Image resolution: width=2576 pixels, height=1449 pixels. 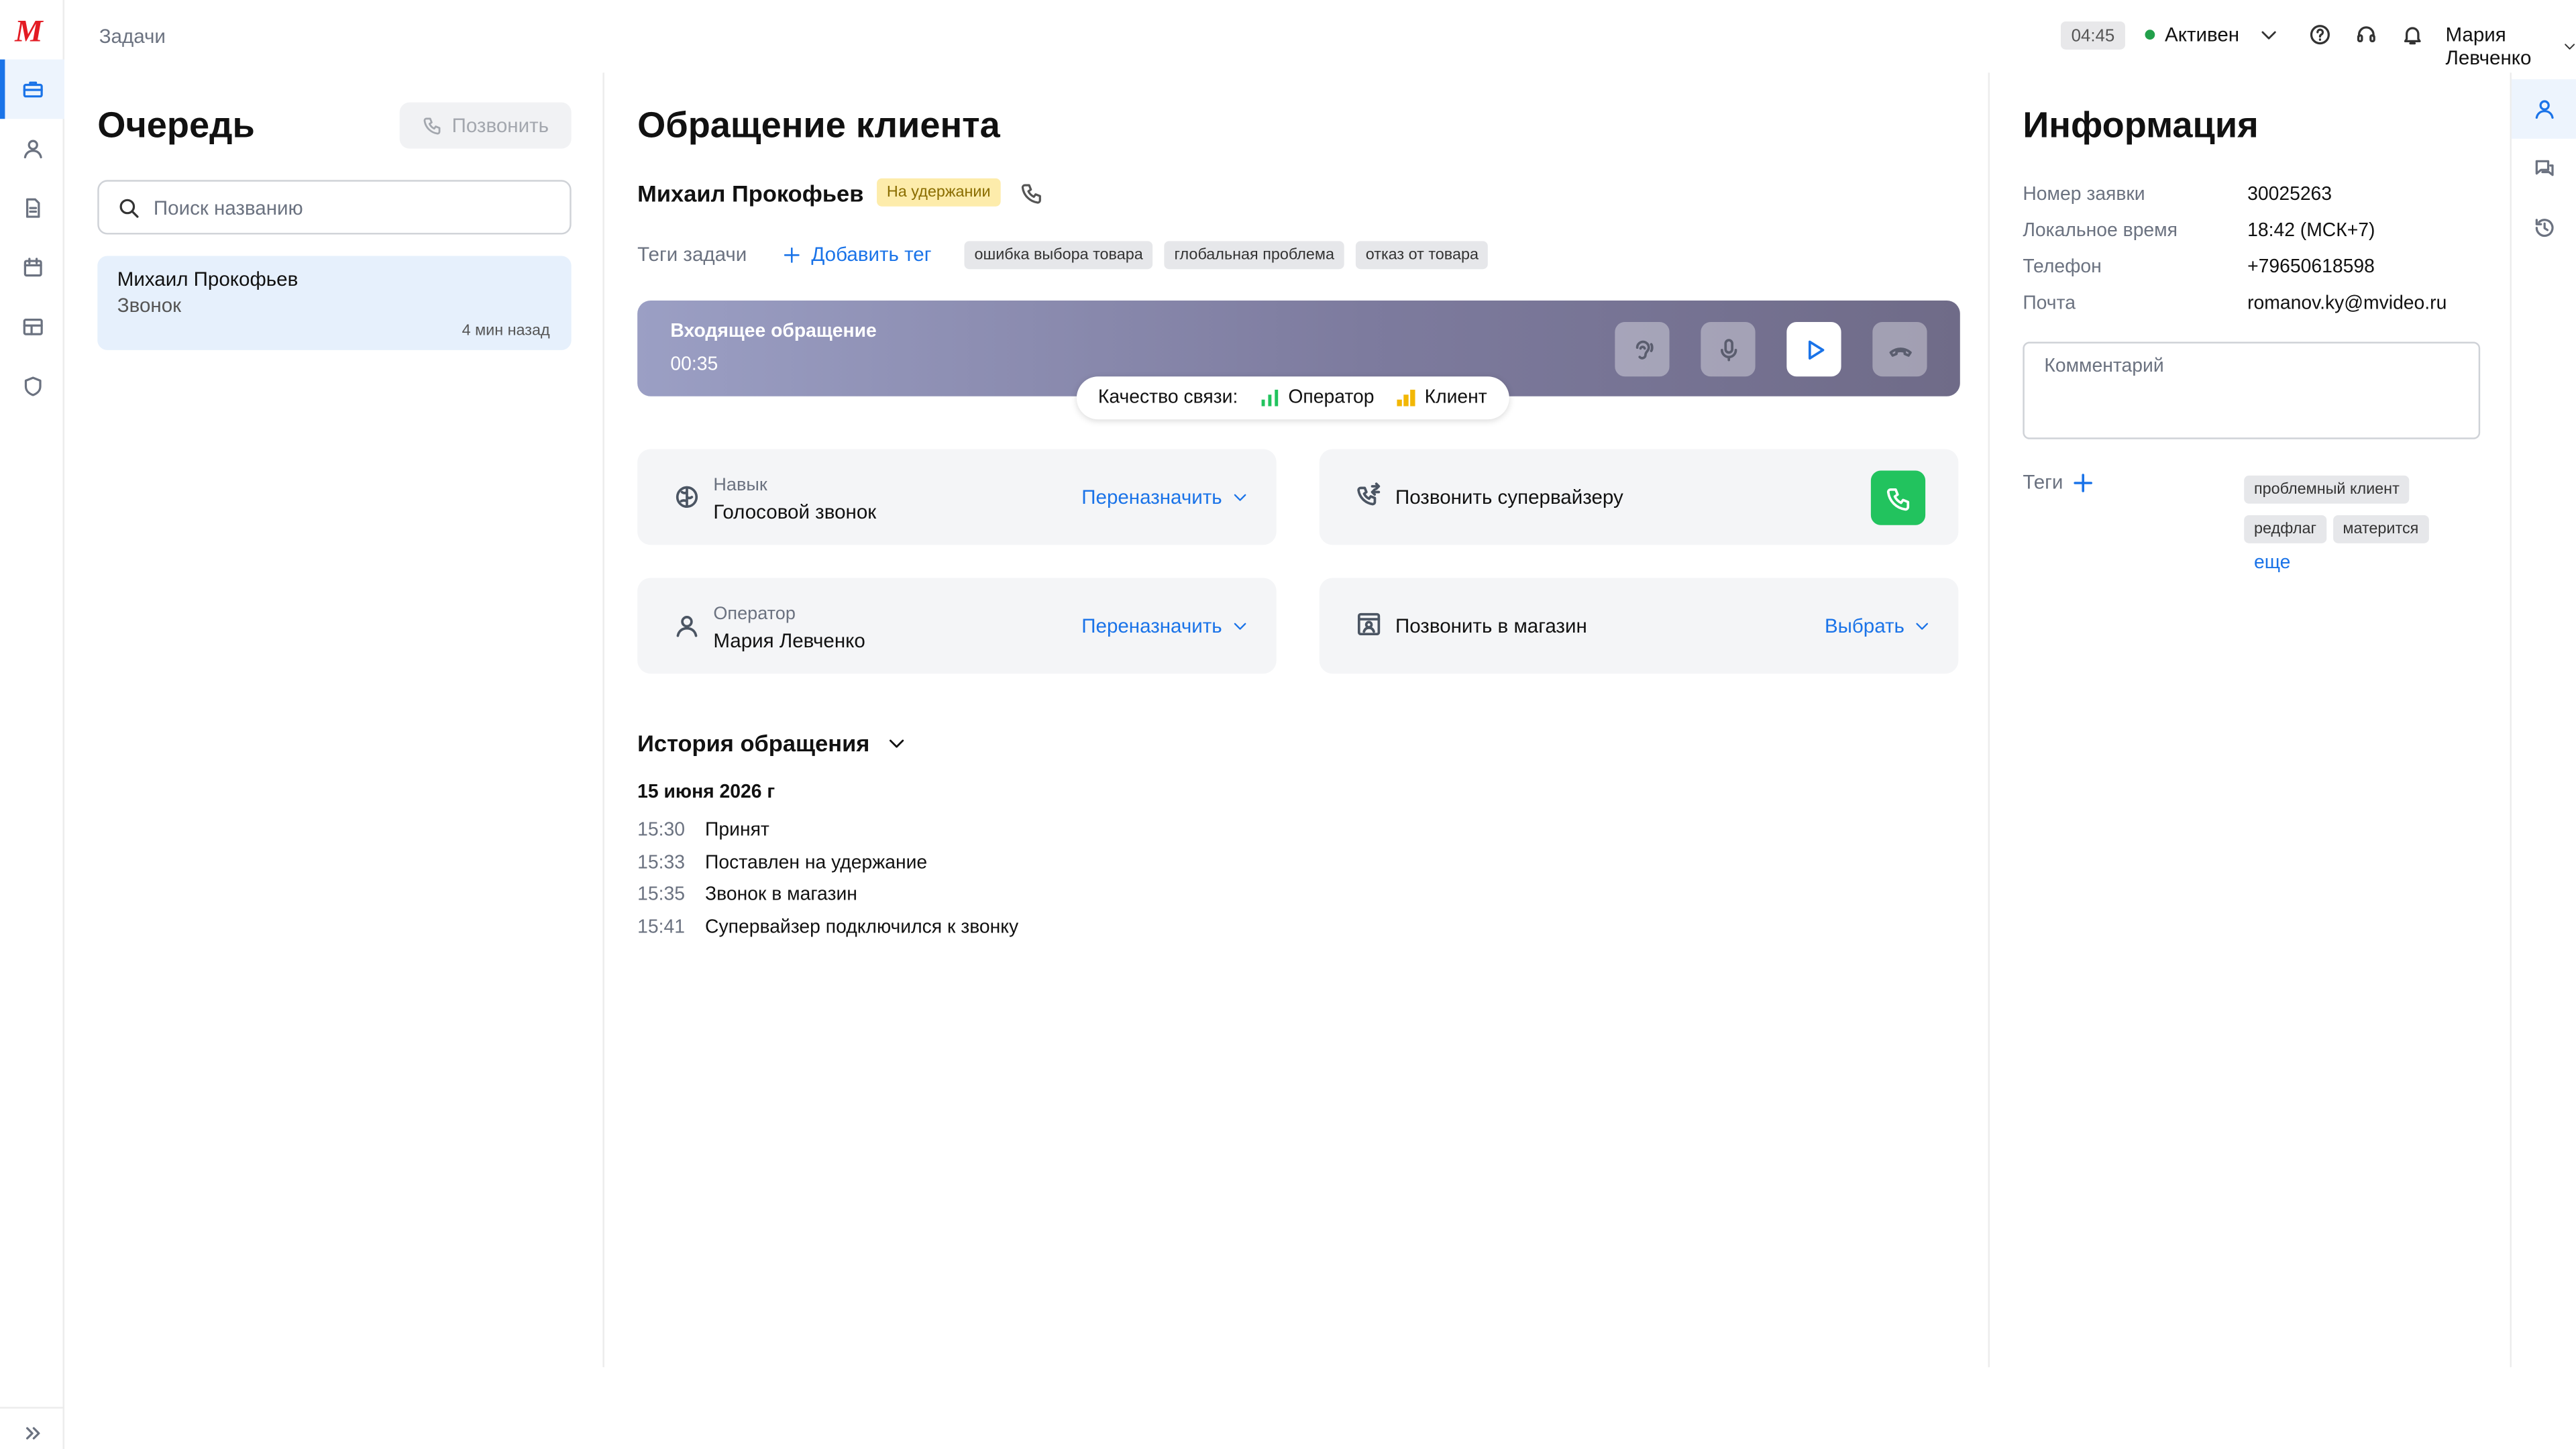 I want to click on skill-card: Навык Голосовой звонок Переназначить, so click(x=957, y=497).